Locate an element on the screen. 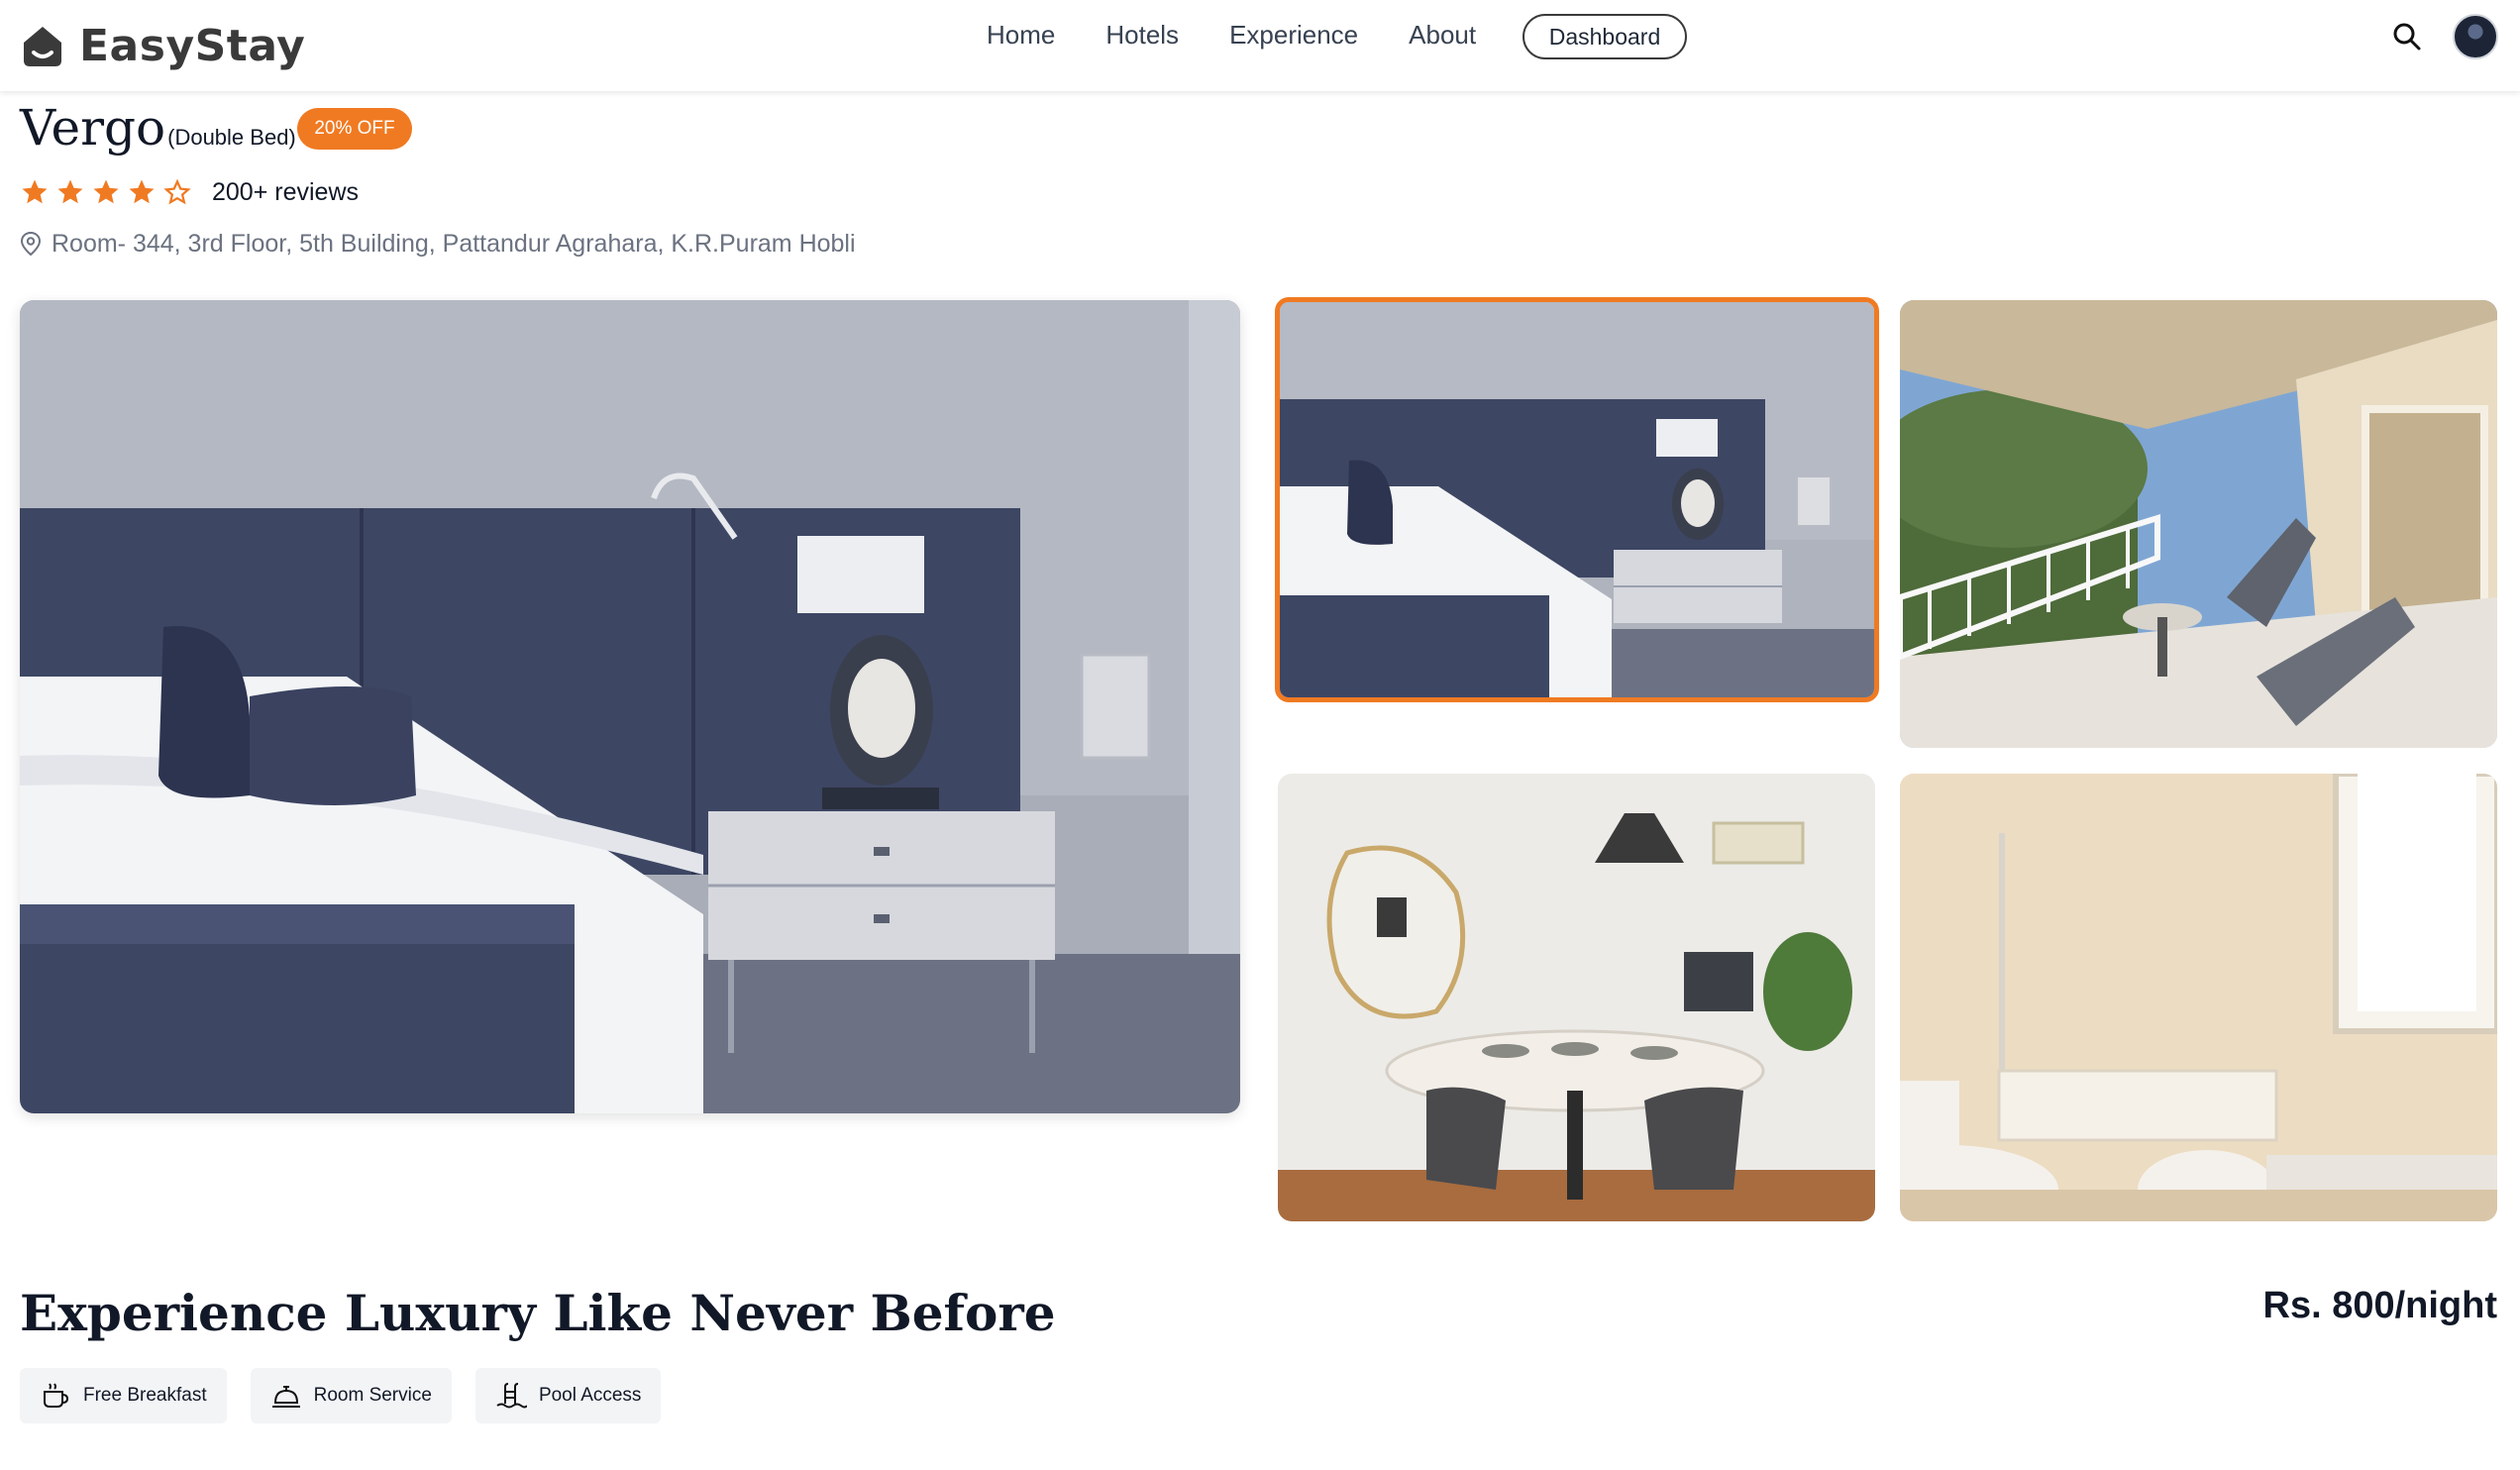 The width and height of the screenshot is (2520, 1470). room-name: Vergo is located at coordinates (93, 128).